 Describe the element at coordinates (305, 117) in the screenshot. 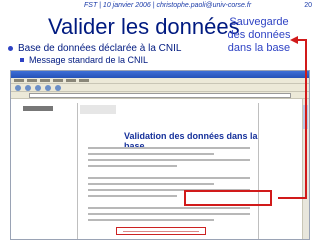

I see `scroll-thumb` at that location.